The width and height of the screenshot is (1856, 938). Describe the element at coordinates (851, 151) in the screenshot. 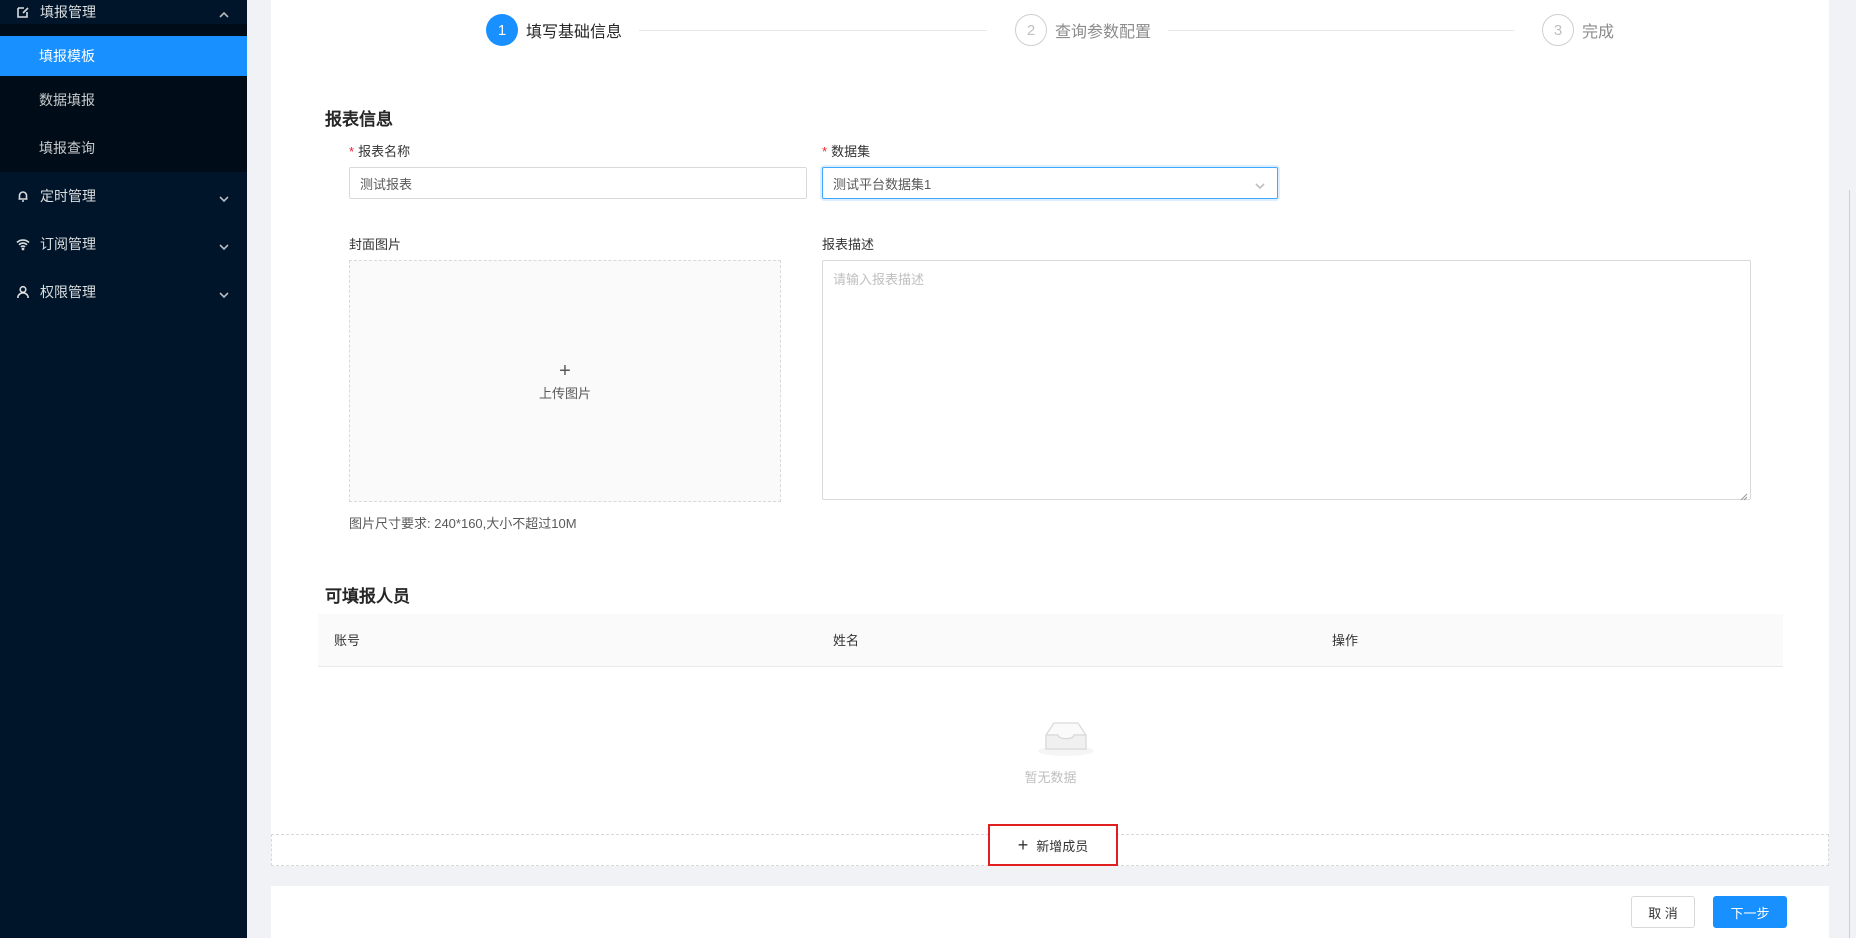

I see `label-text: 数据集` at that location.